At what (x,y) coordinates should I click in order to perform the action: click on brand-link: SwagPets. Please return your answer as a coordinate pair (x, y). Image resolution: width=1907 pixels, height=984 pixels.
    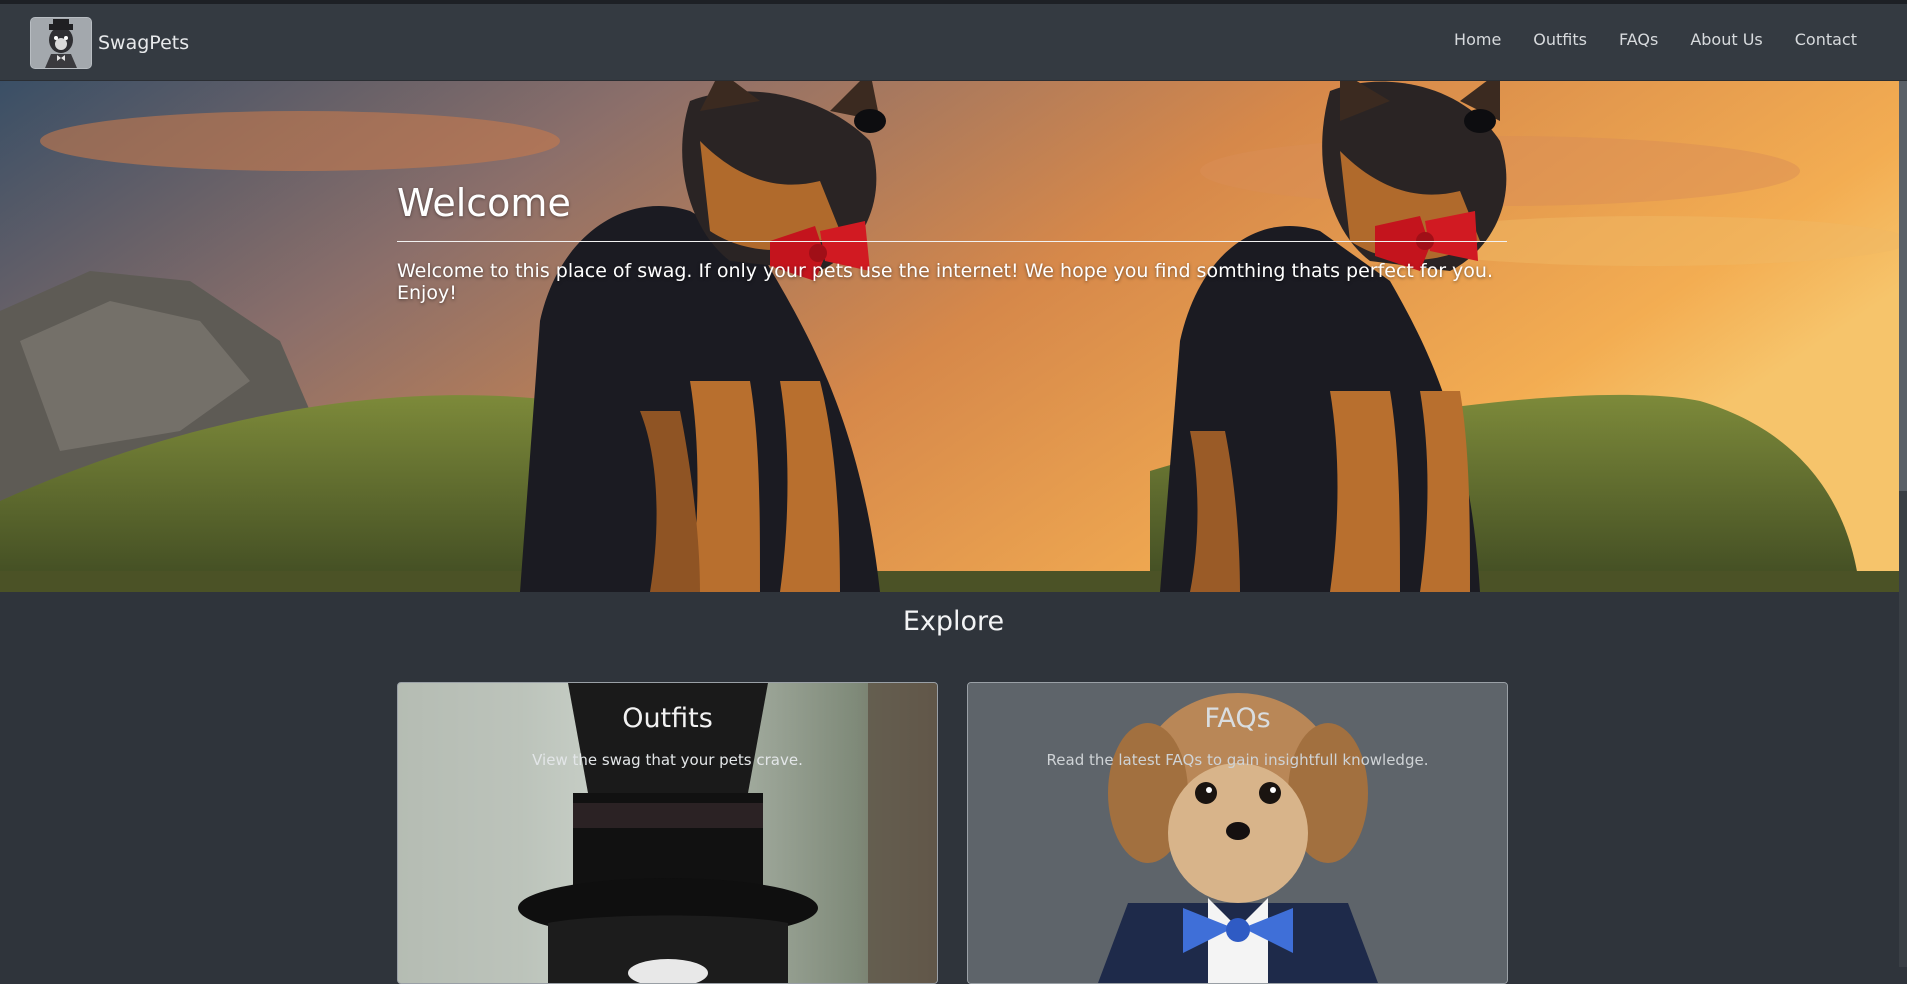
    Looking at the image, I should click on (109, 43).